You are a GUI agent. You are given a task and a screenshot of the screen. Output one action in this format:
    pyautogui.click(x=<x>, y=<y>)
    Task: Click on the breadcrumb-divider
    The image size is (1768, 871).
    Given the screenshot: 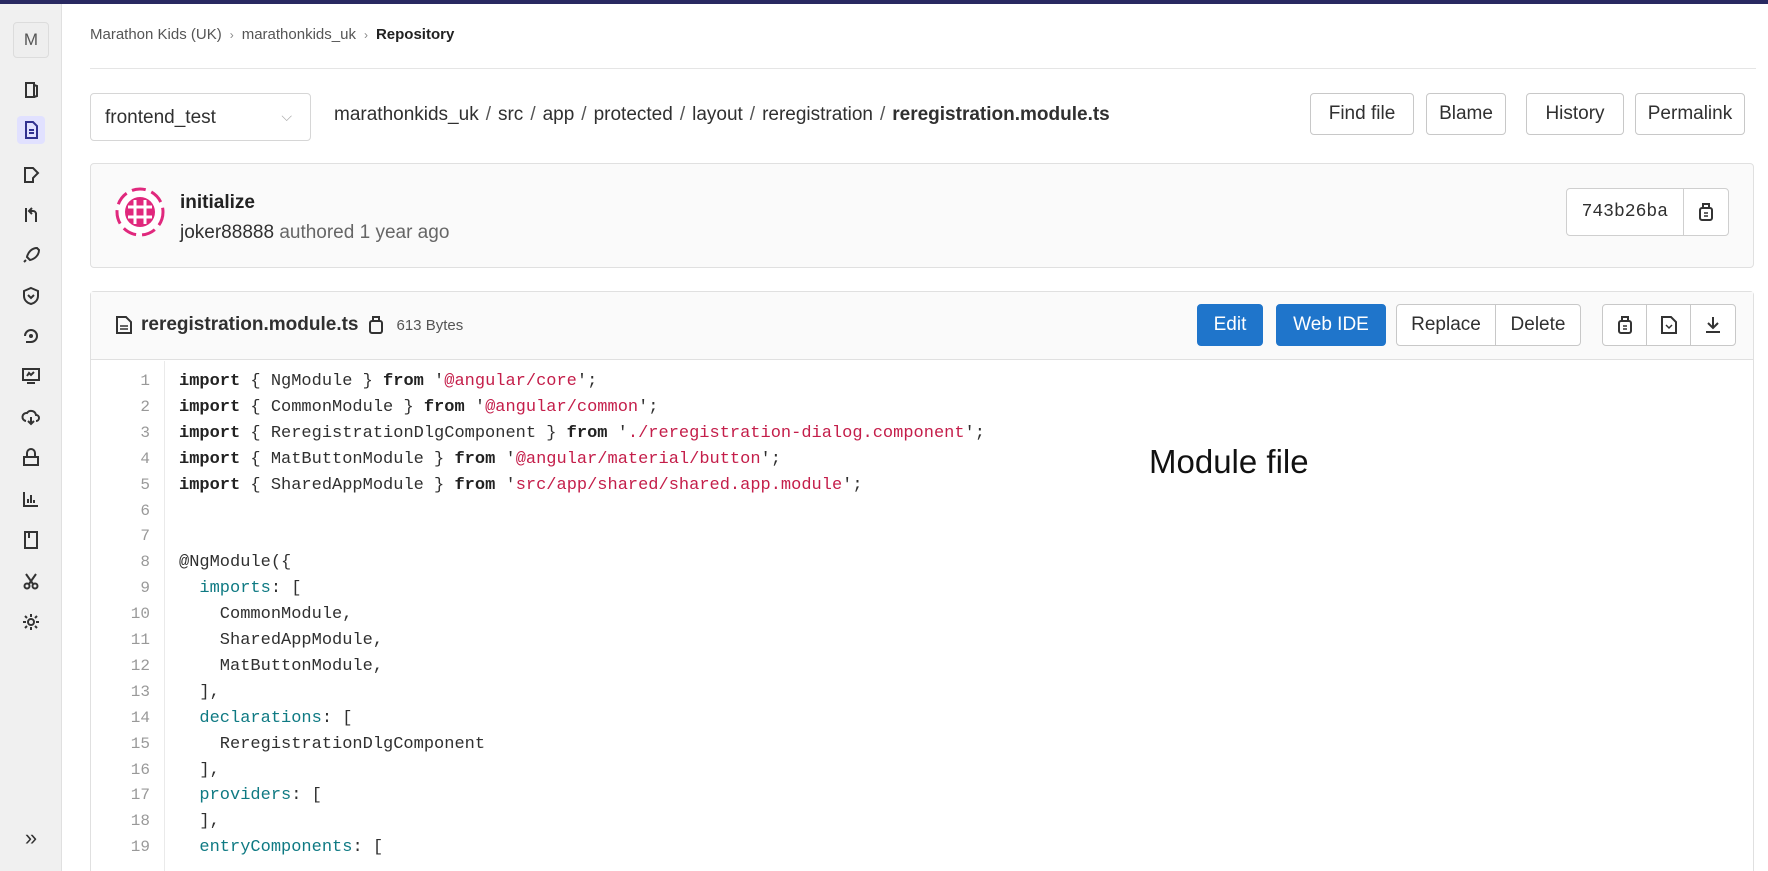 What is the action you would take?
    pyautogui.click(x=923, y=68)
    